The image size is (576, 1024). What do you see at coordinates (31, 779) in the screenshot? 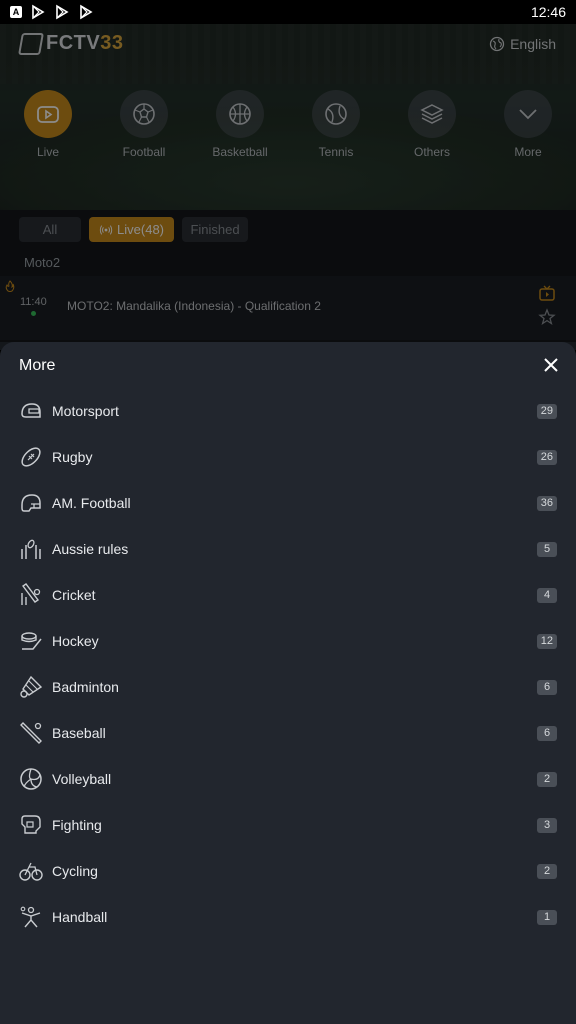
I see `volleyball-icon` at bounding box center [31, 779].